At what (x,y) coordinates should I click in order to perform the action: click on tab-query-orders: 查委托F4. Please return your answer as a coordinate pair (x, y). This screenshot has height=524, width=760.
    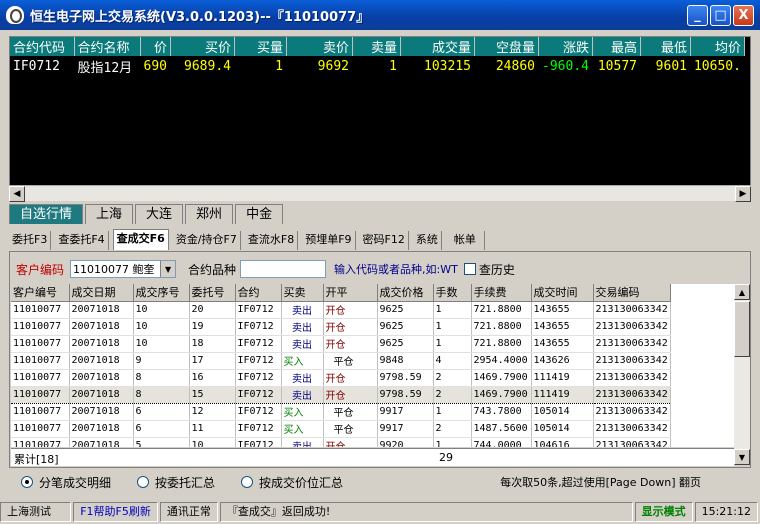
    Looking at the image, I should click on (82, 240).